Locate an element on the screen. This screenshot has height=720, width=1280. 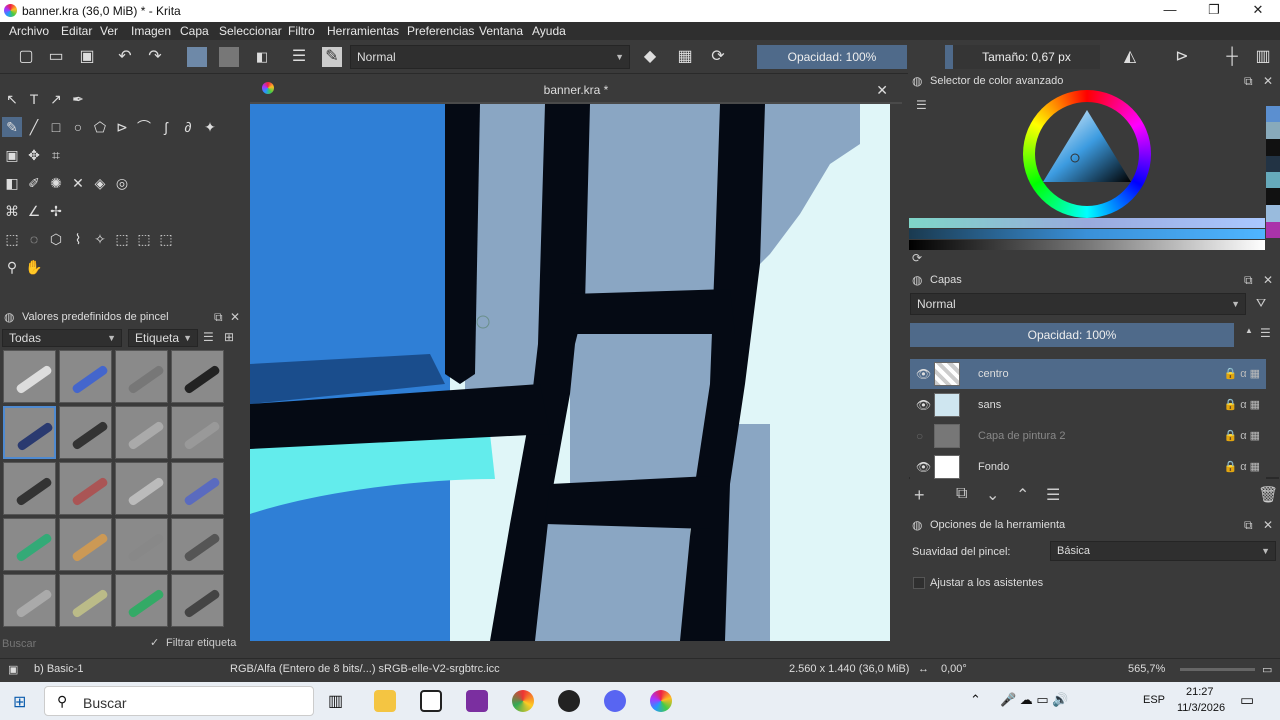
menu-imagen: Imagen is located at coordinates (151, 31).